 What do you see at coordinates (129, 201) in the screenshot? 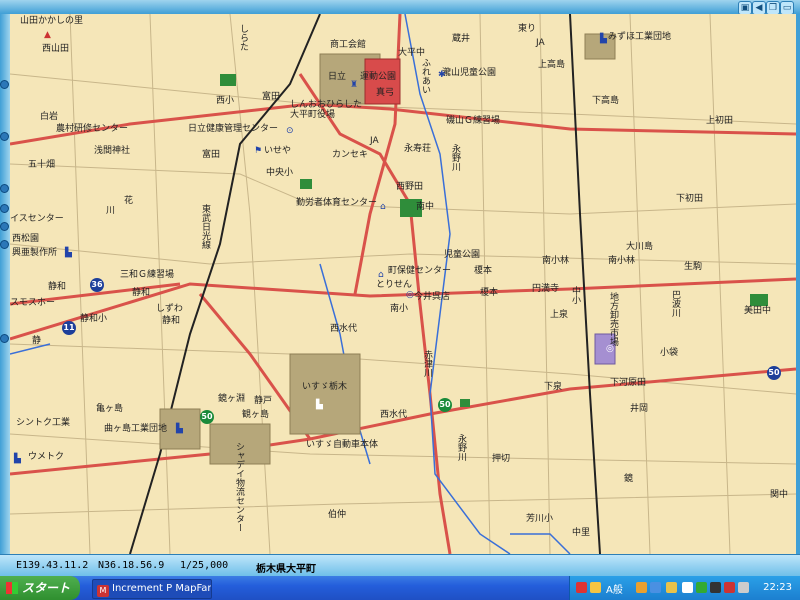
I see `map-label: 花` at bounding box center [129, 201].